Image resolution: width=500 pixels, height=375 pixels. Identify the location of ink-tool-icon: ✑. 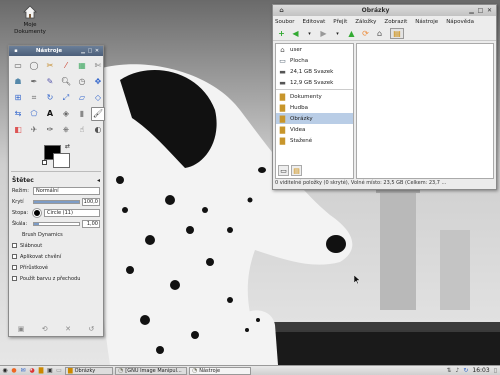
(50, 130).